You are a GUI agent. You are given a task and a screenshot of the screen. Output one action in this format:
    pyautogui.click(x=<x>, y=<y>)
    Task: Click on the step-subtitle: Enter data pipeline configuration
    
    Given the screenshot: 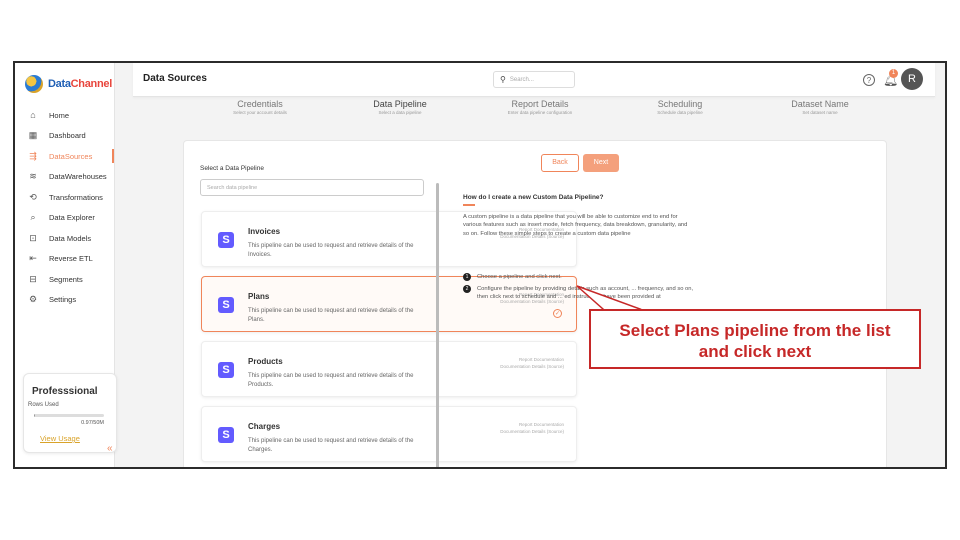 What is the action you would take?
    pyautogui.click(x=540, y=112)
    